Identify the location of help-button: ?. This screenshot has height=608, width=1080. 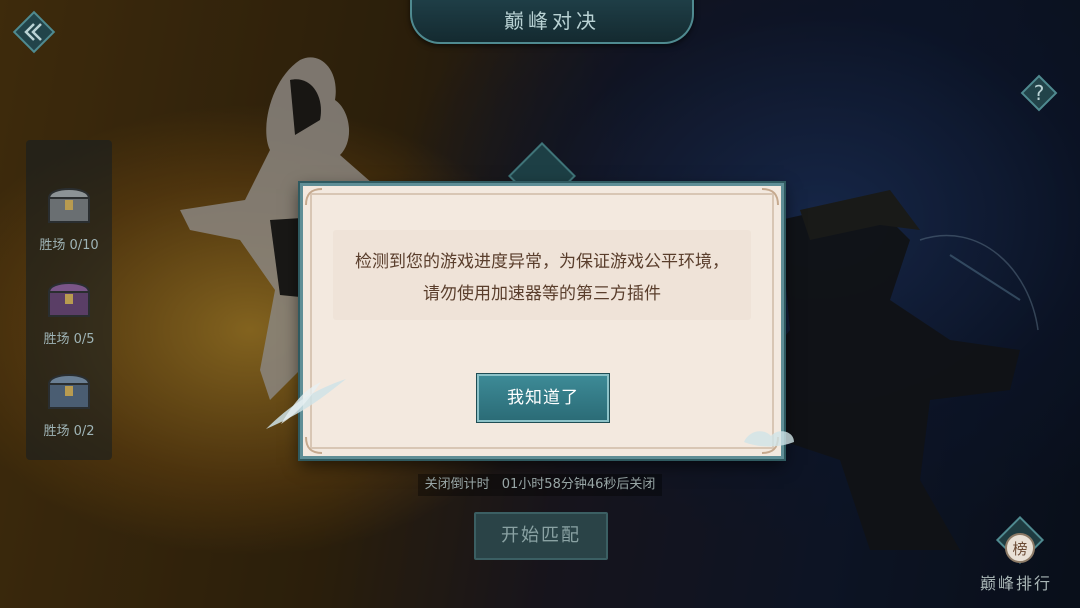
(1039, 93).